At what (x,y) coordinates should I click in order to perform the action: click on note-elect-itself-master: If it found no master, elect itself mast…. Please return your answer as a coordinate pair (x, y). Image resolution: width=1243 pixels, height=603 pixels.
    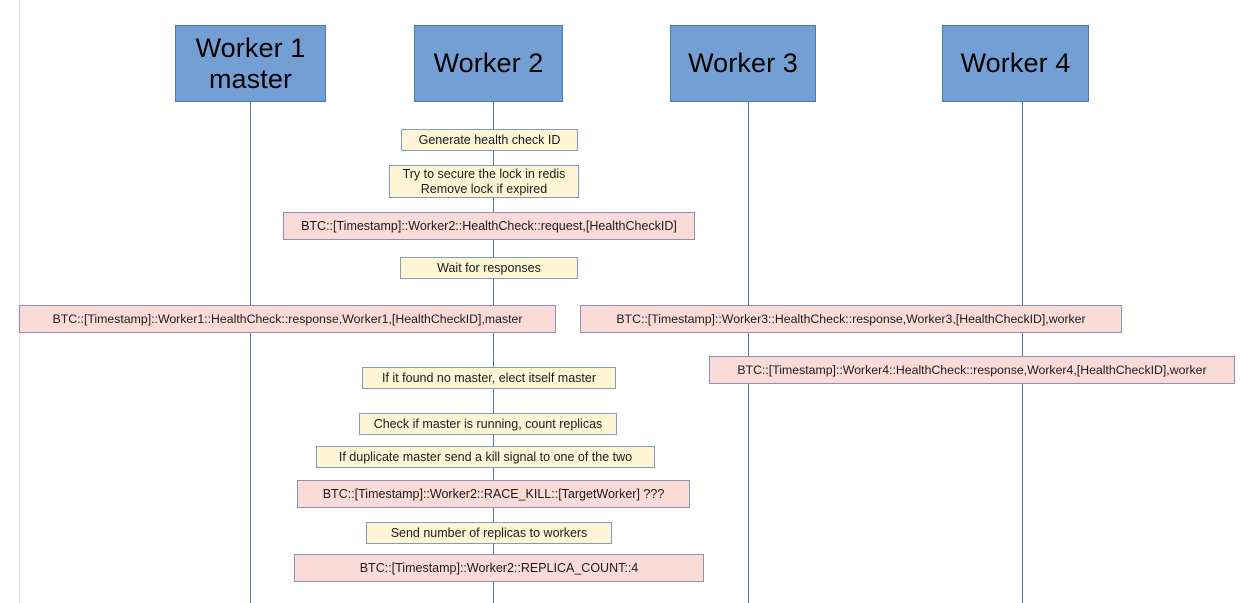
    Looking at the image, I should click on (489, 378).